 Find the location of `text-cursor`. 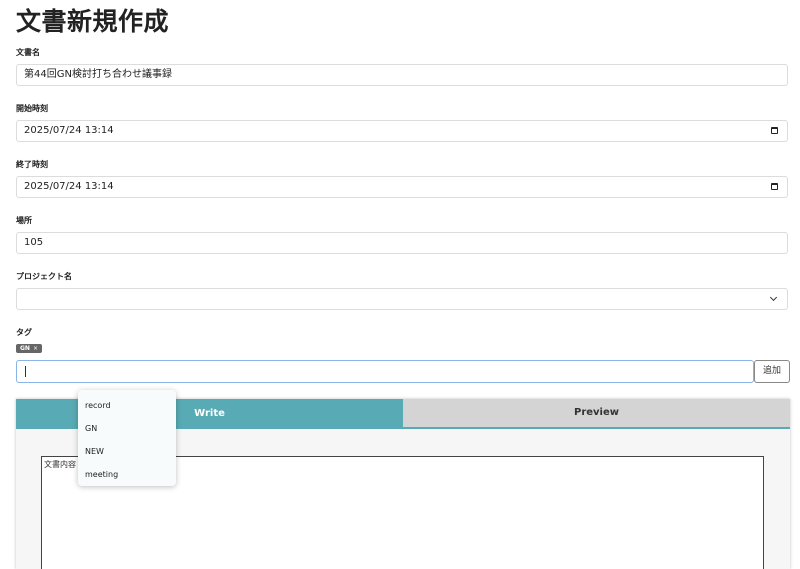

text-cursor is located at coordinates (25, 371).